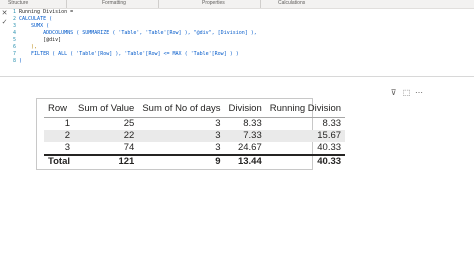 The image size is (474, 267). What do you see at coordinates (46, 12) in the screenshot?
I see `code-text: Running Division =` at bounding box center [46, 12].